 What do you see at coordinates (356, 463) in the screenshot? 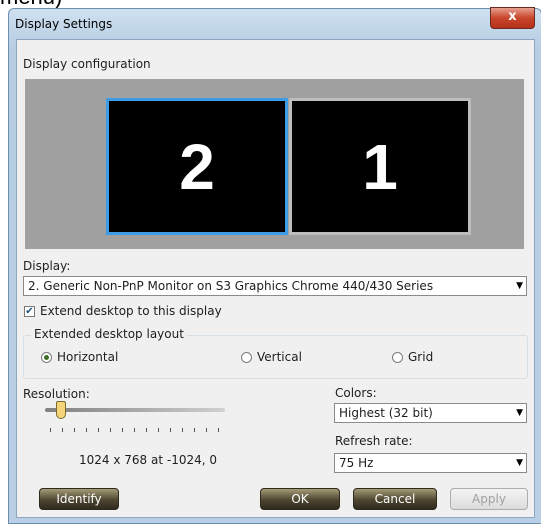
I see `refresh-rate-dropdown-value: 75 Hz` at bounding box center [356, 463].